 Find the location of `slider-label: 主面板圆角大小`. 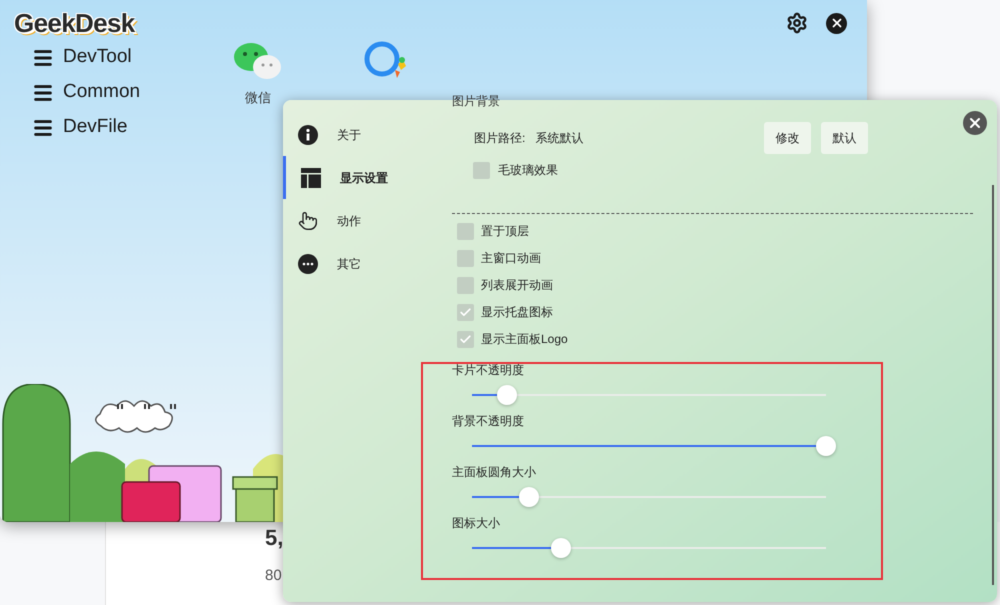

slider-label: 主面板圆角大小 is located at coordinates (494, 472).